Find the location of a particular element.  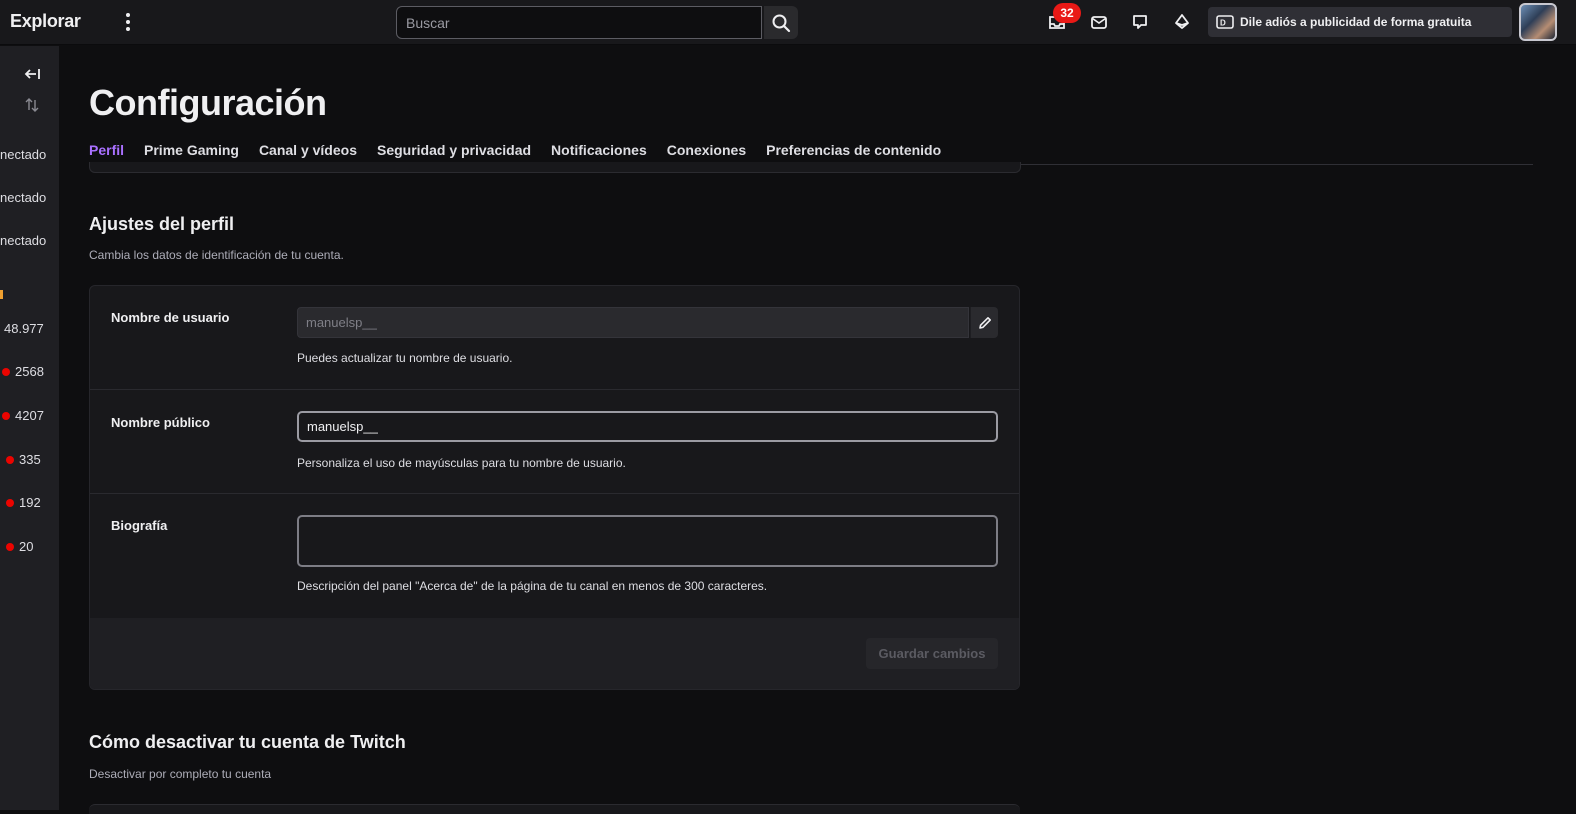

deactivate-panel-edge is located at coordinates (554, 809).